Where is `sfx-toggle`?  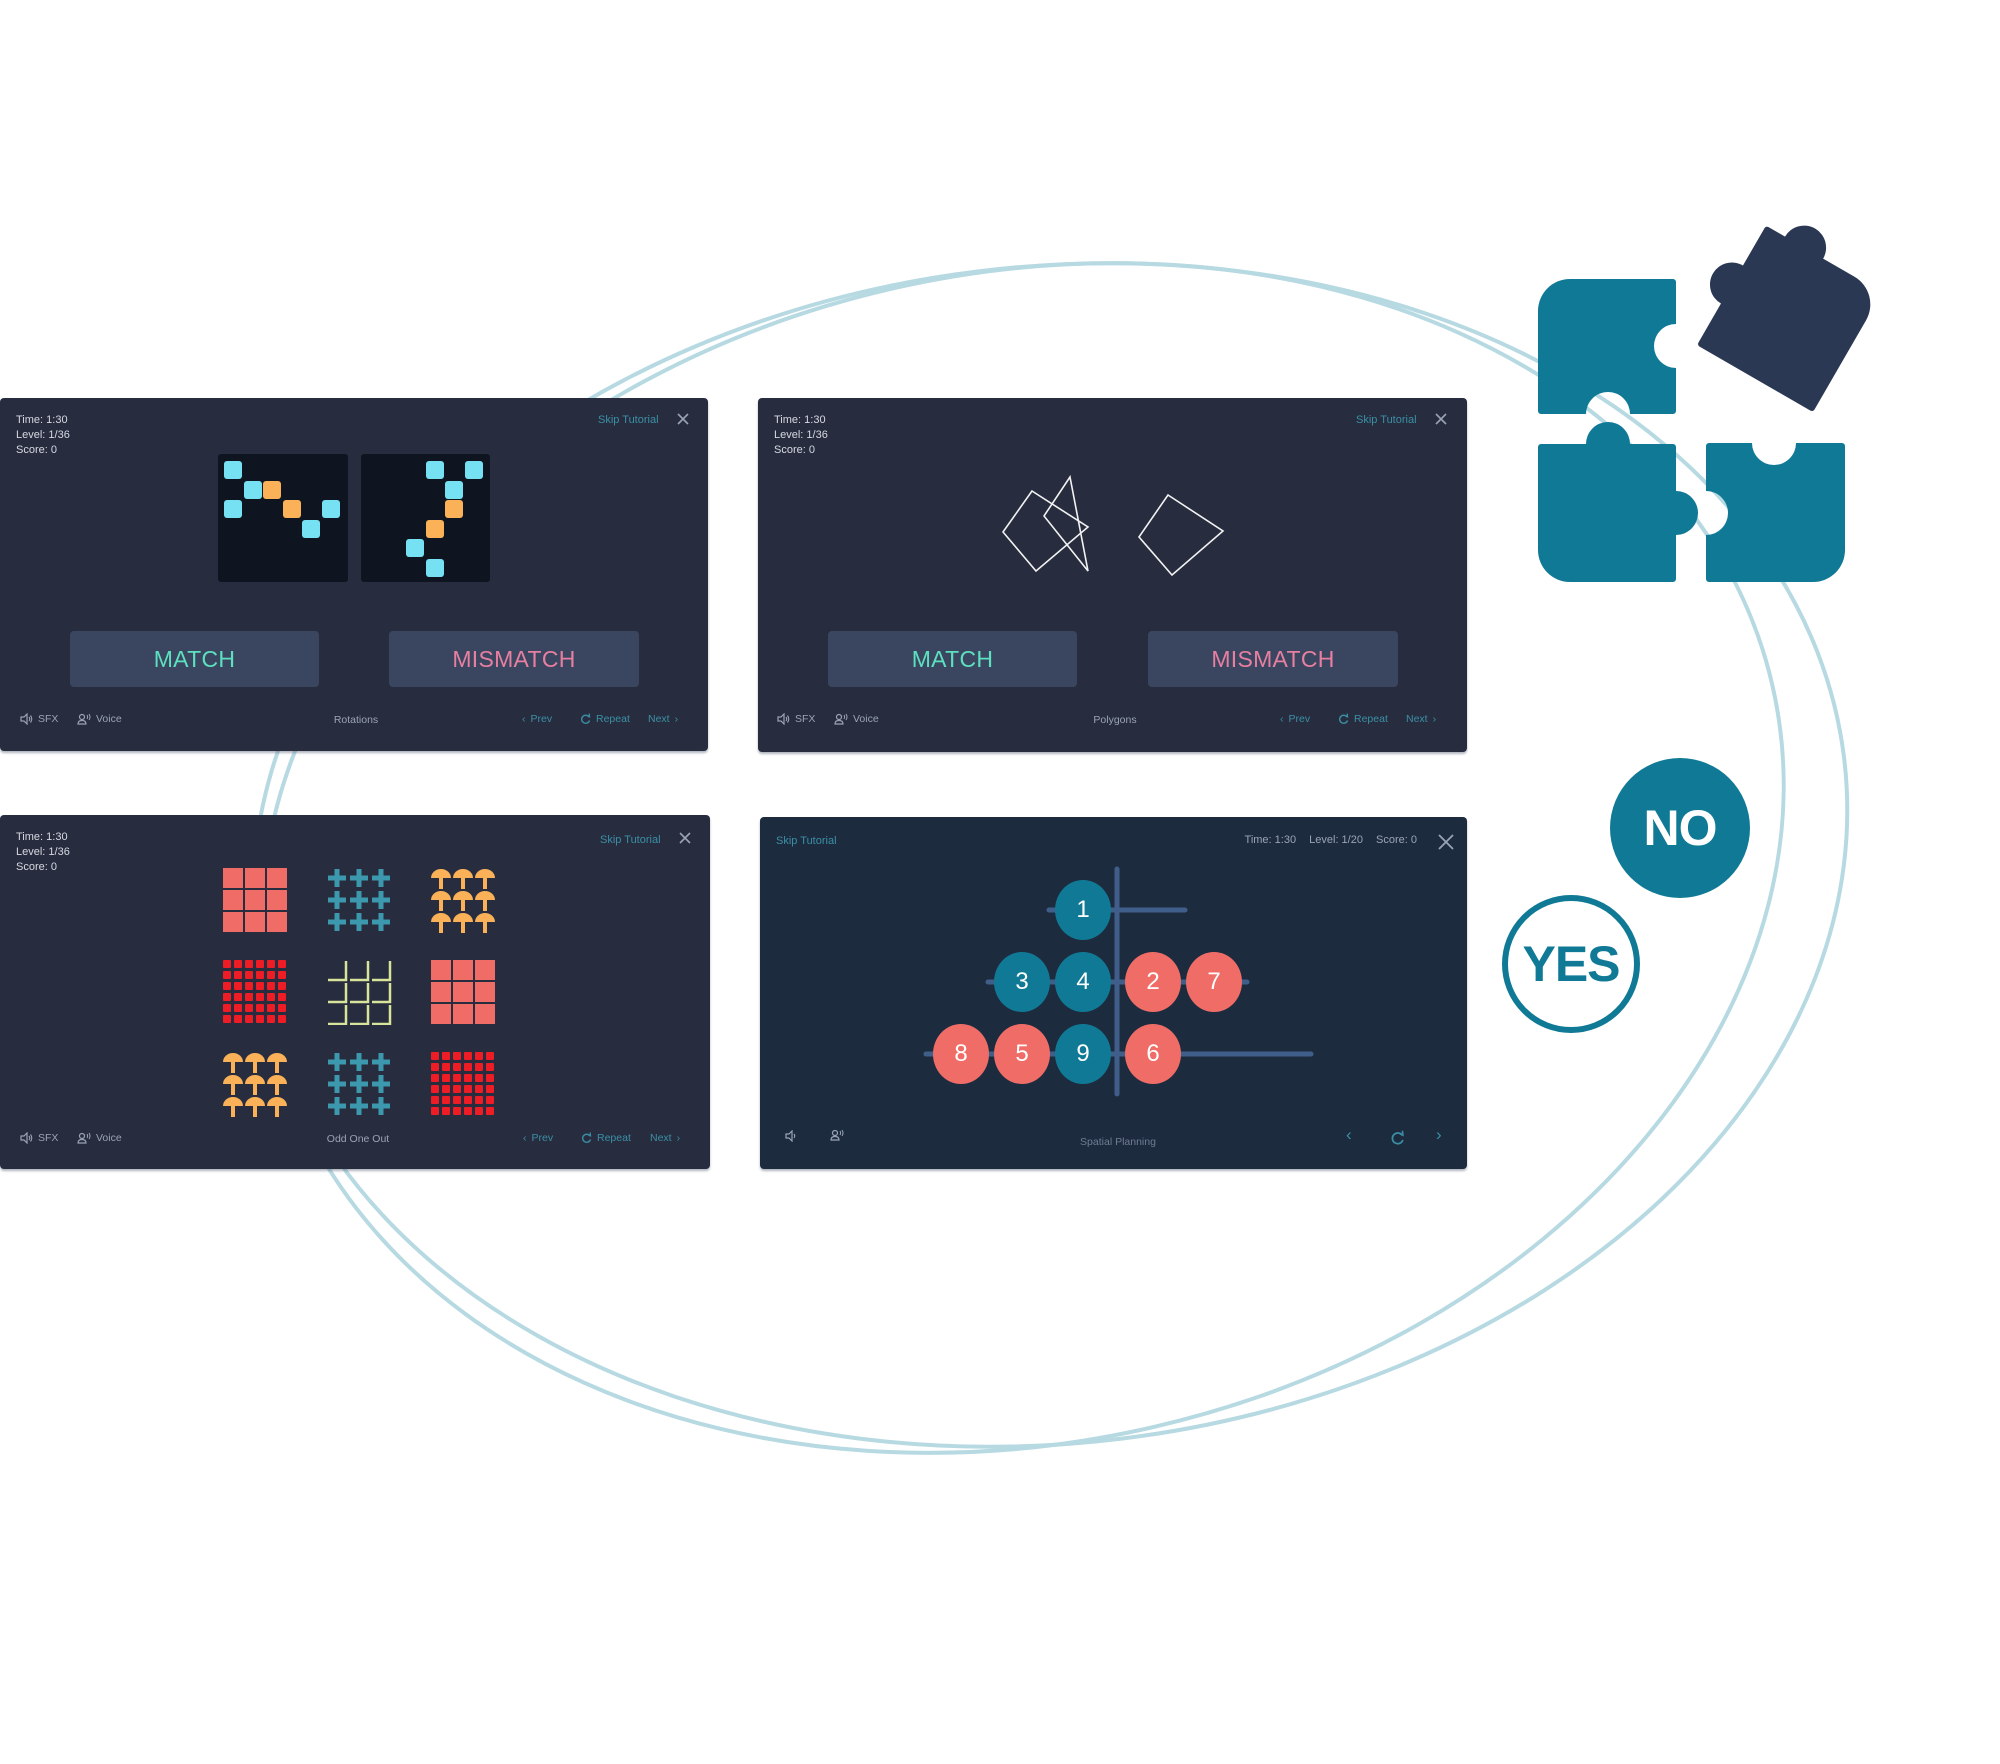 sfx-toggle is located at coordinates (791, 1136).